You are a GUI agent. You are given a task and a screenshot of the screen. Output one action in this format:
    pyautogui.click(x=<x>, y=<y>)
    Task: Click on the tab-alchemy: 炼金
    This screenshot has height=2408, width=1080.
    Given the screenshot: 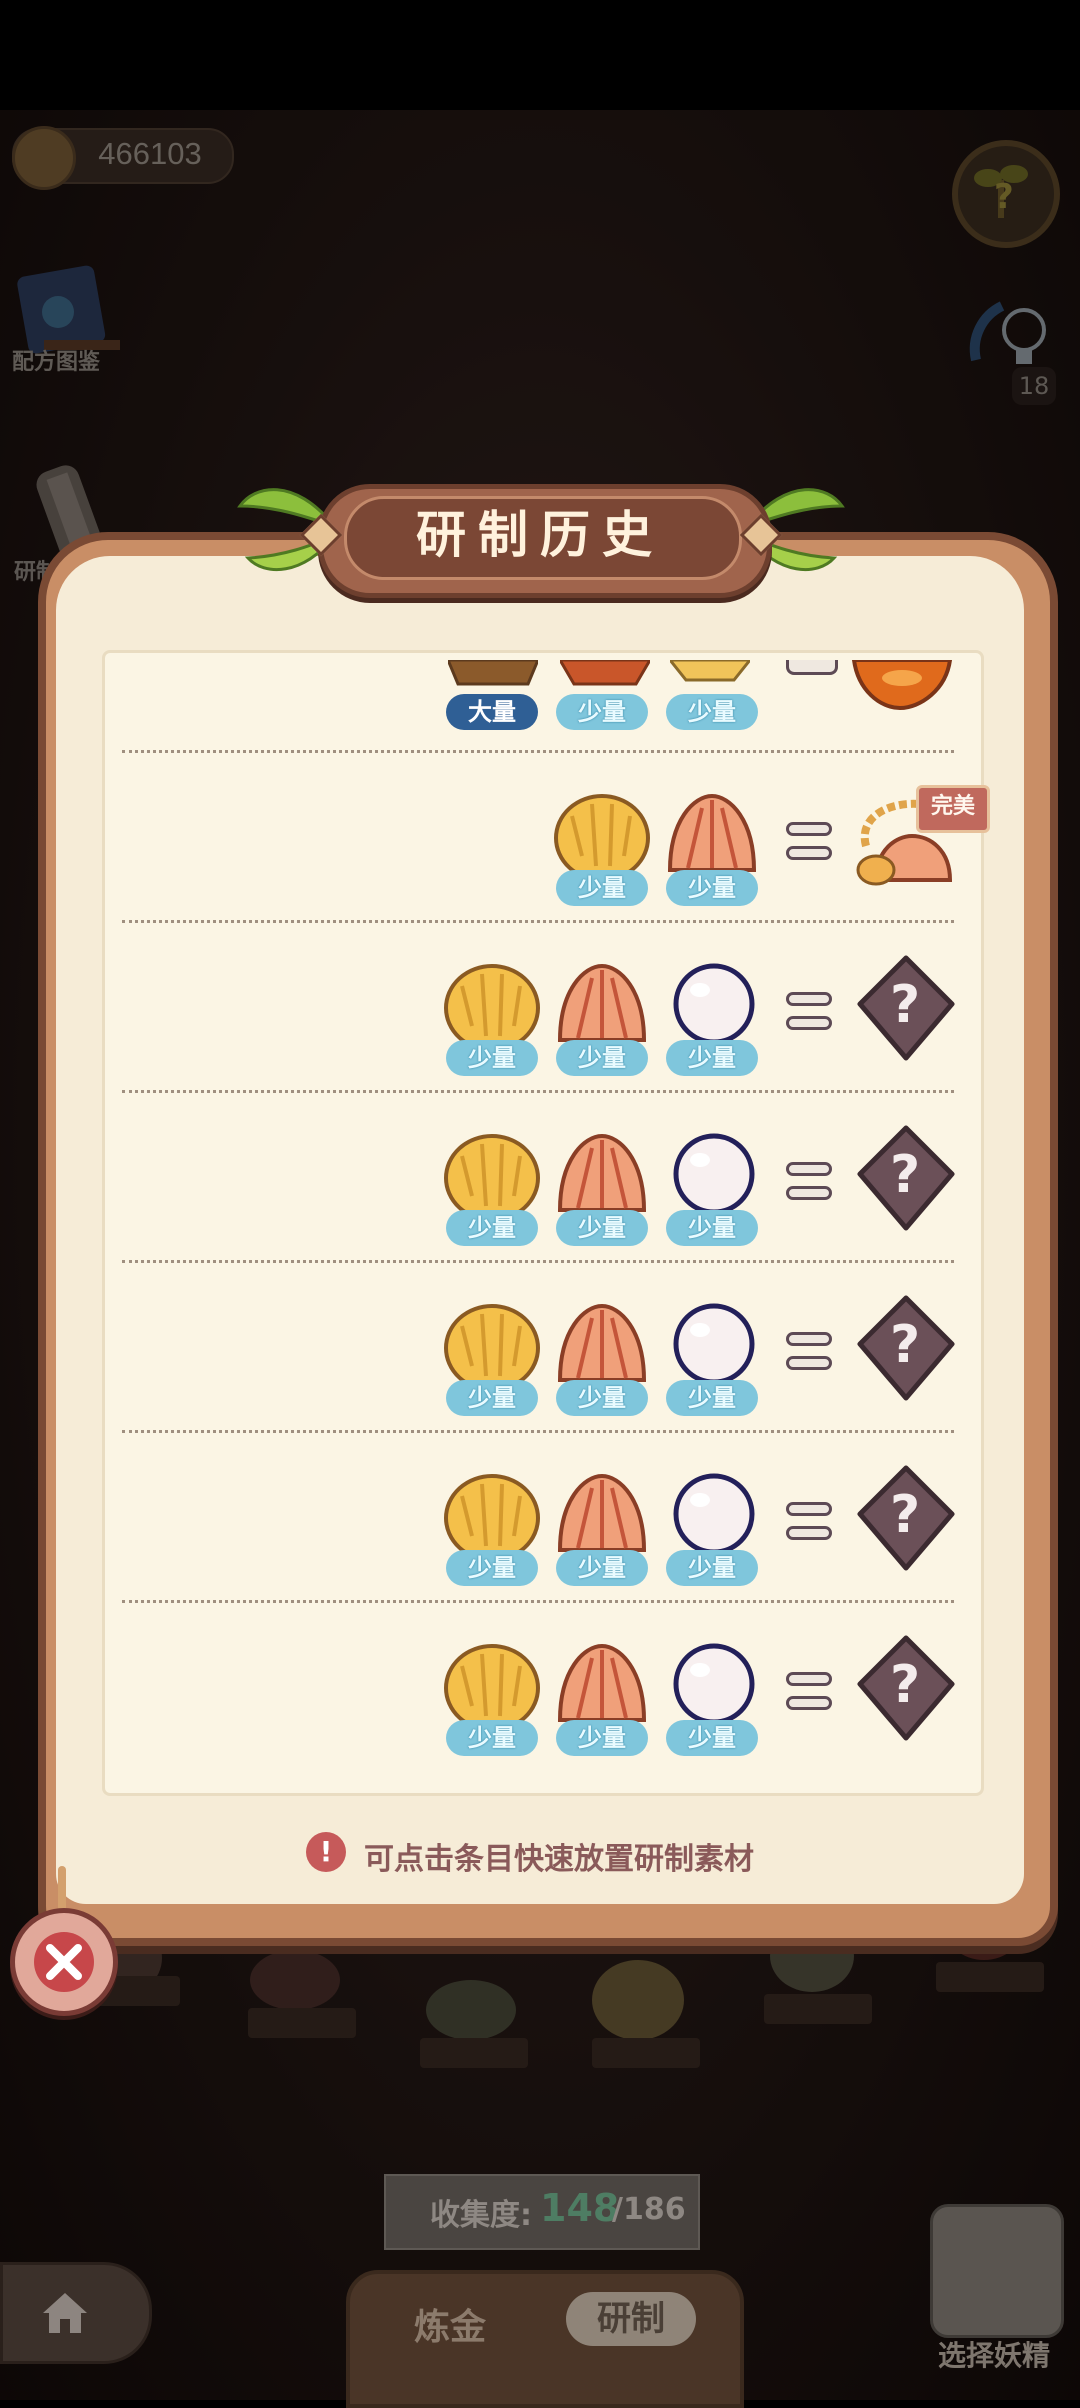 What is the action you would take?
    pyautogui.click(x=450, y=2324)
    